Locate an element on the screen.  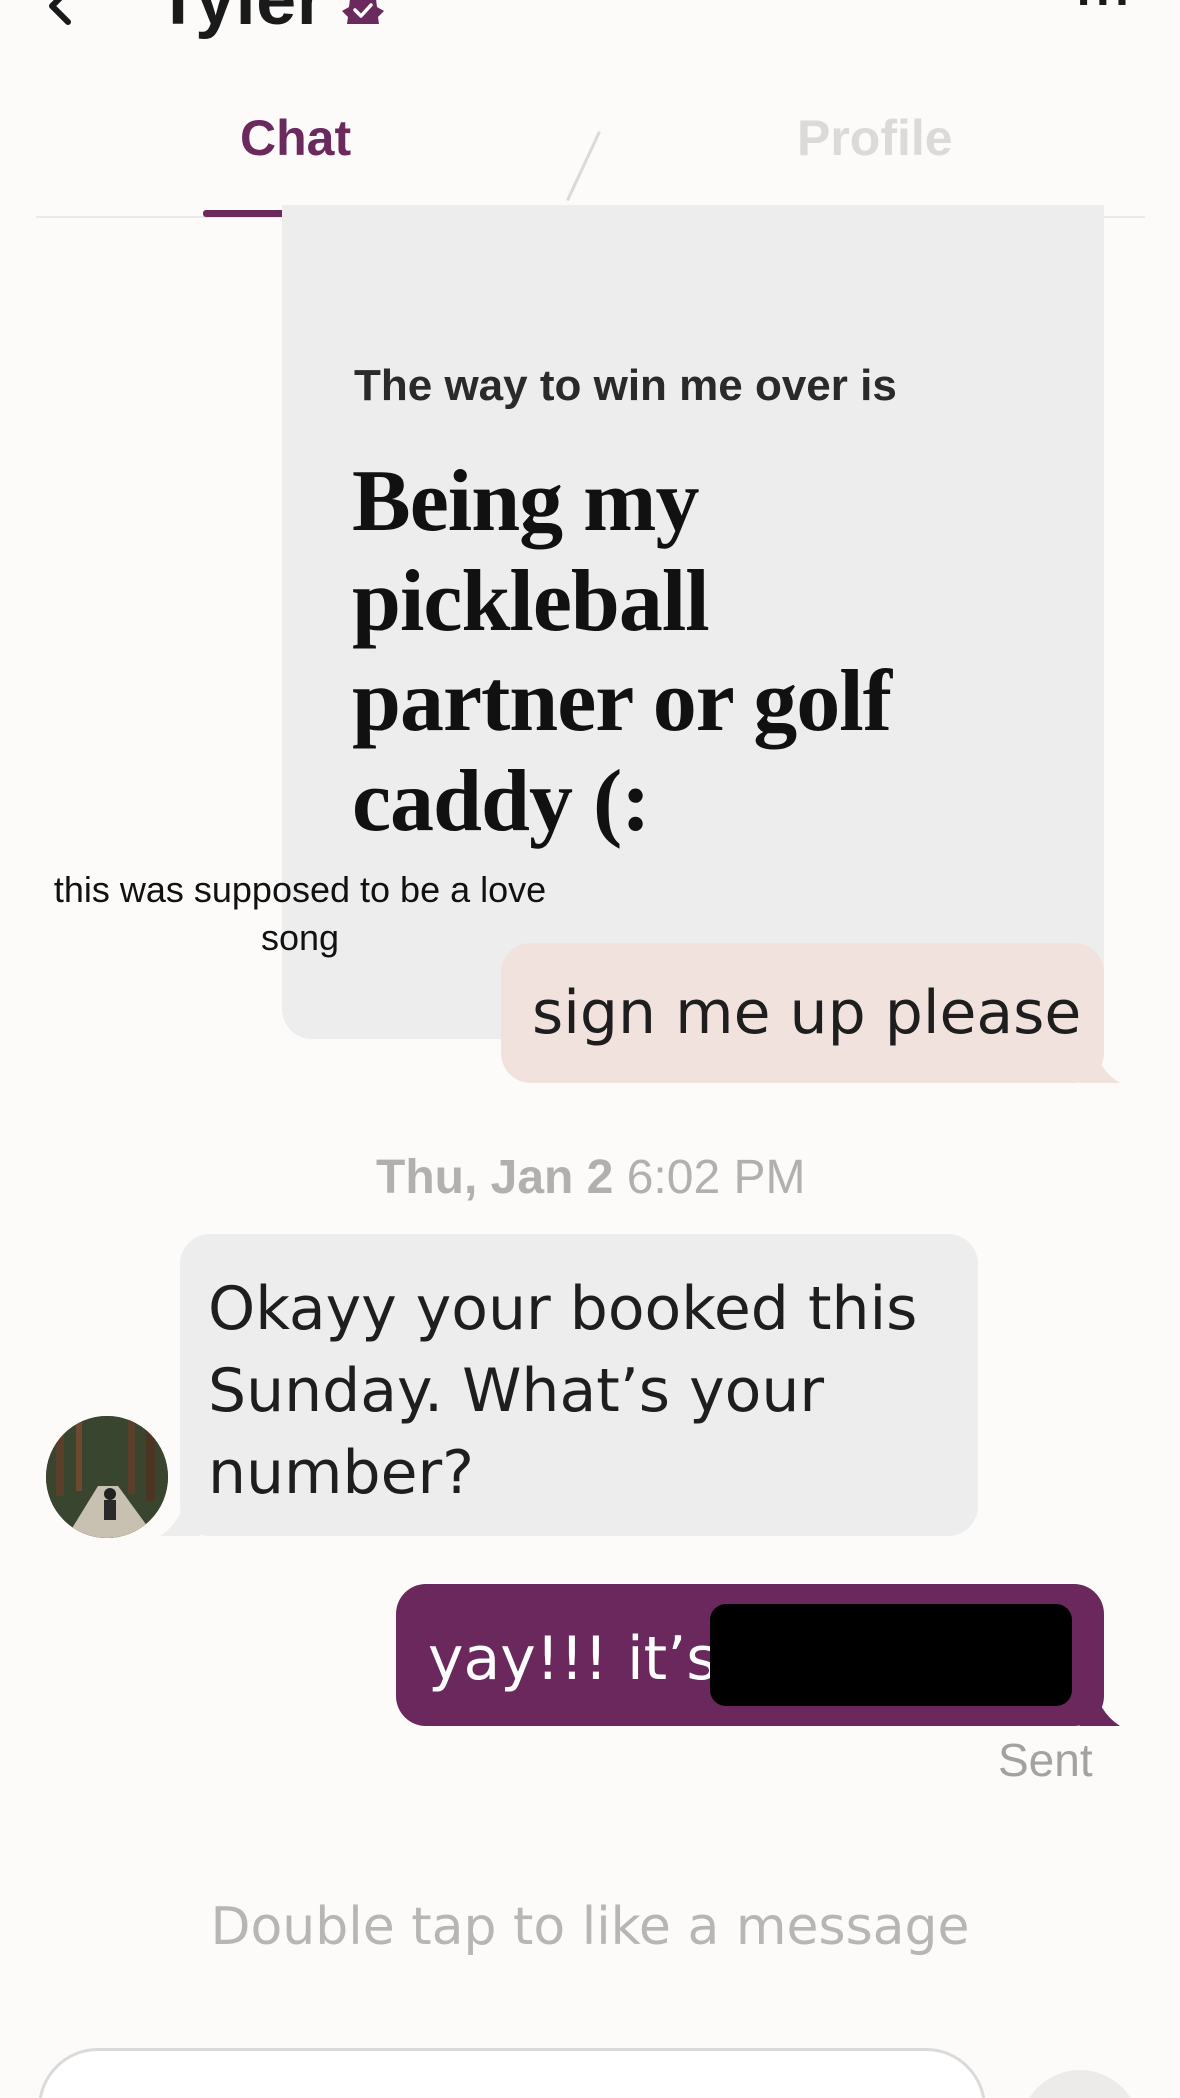
chevron-left-icon is located at coordinates (60, 12).